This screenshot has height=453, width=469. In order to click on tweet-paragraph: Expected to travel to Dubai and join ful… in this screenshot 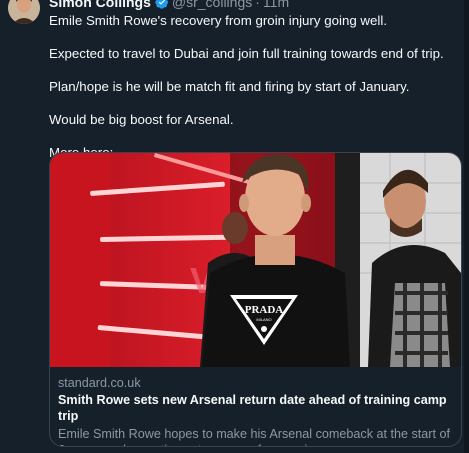, I will do `click(246, 53)`.